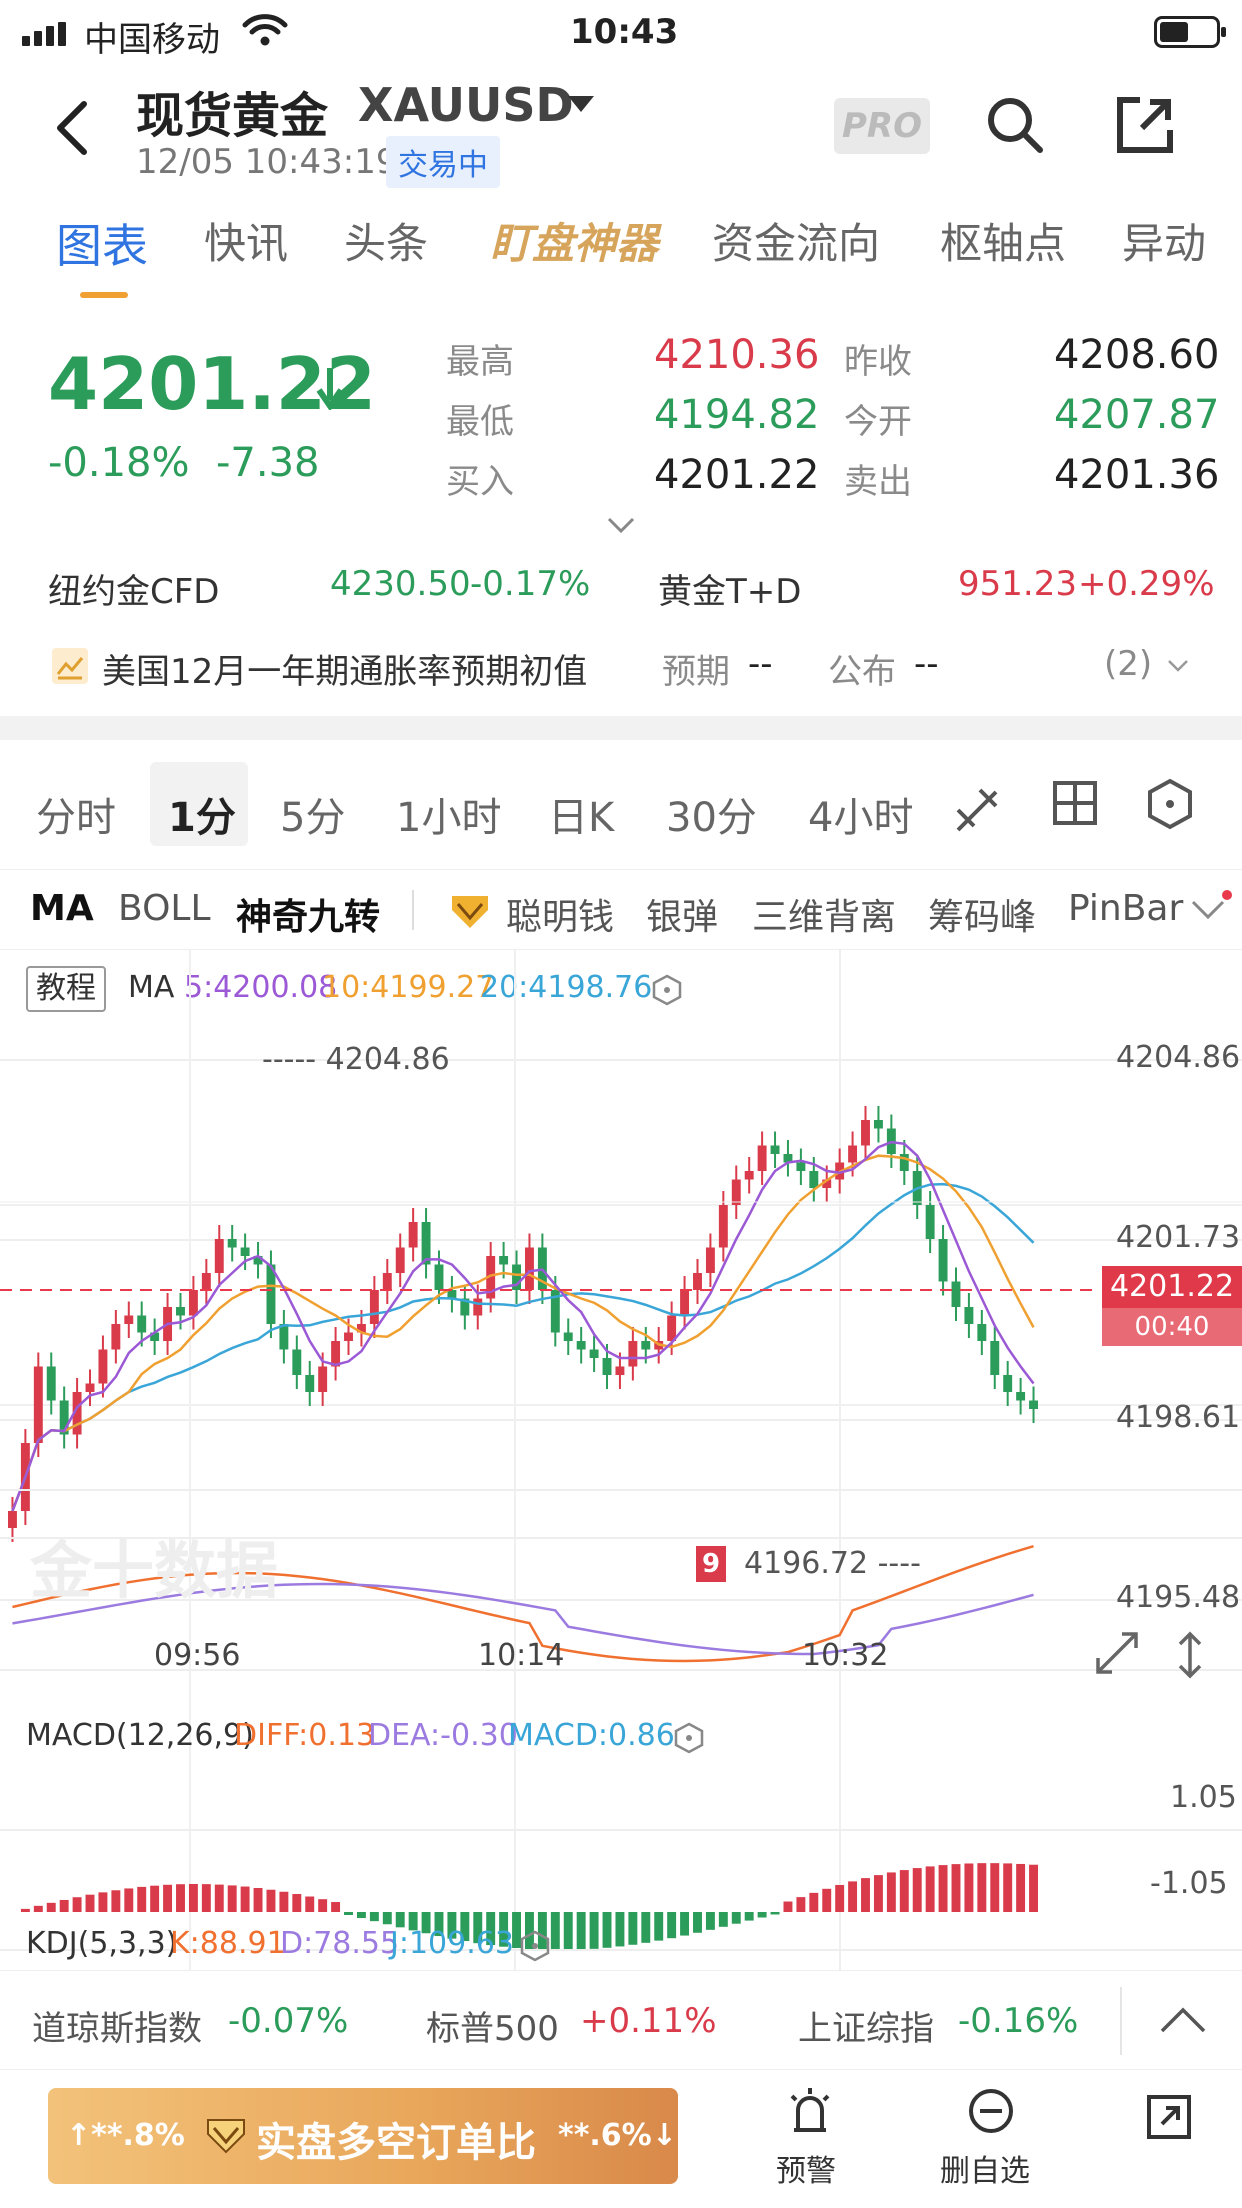  What do you see at coordinates (621, 525) in the screenshot?
I see `expand-chevron-icon` at bounding box center [621, 525].